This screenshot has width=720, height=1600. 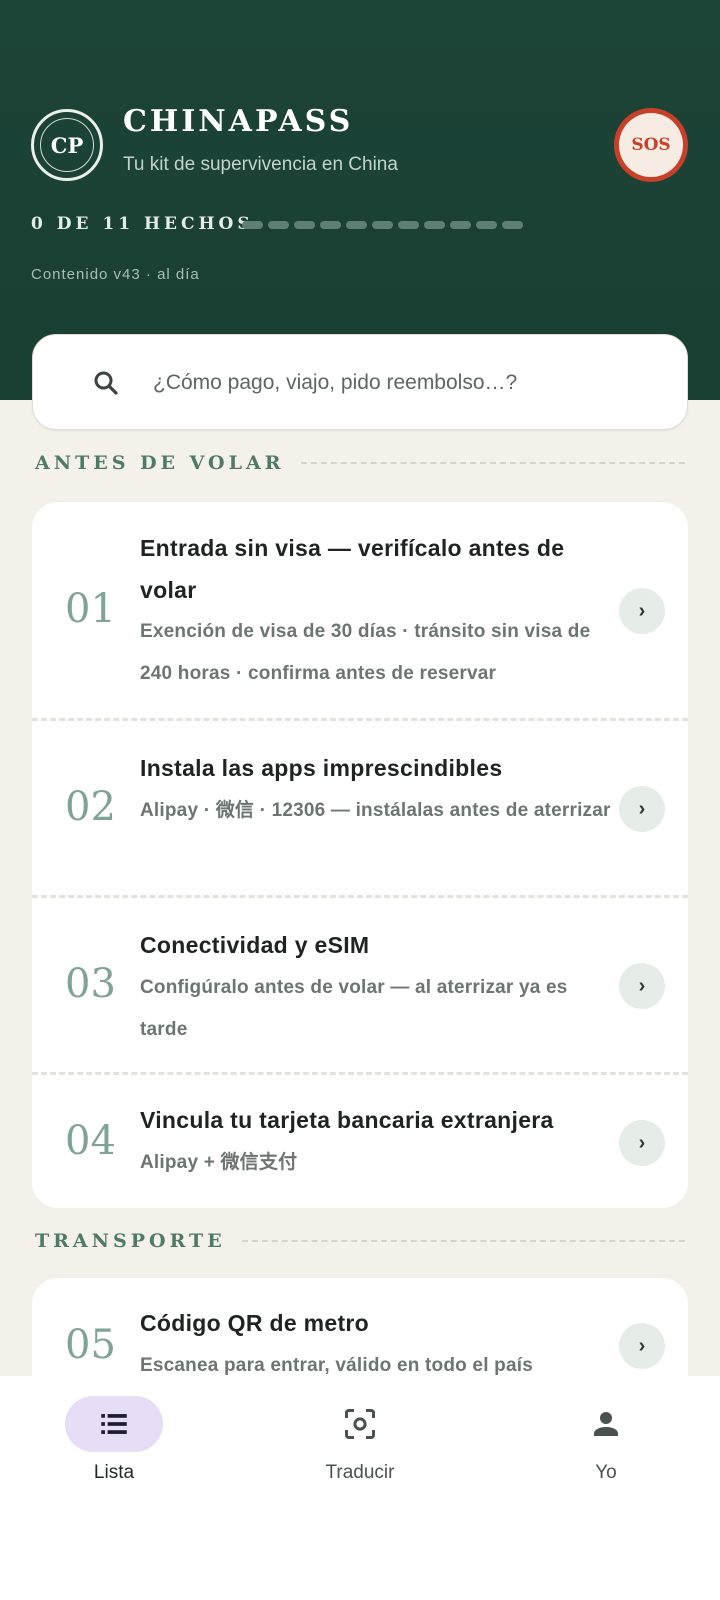 I want to click on search-bar, so click(x=360, y=382).